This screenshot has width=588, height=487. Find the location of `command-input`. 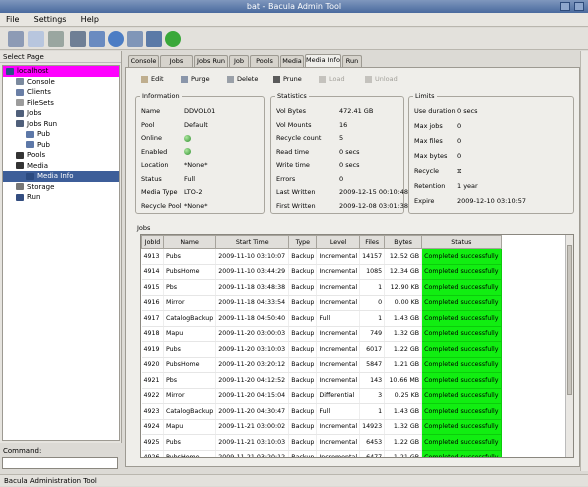

command-input is located at coordinates (60, 463).